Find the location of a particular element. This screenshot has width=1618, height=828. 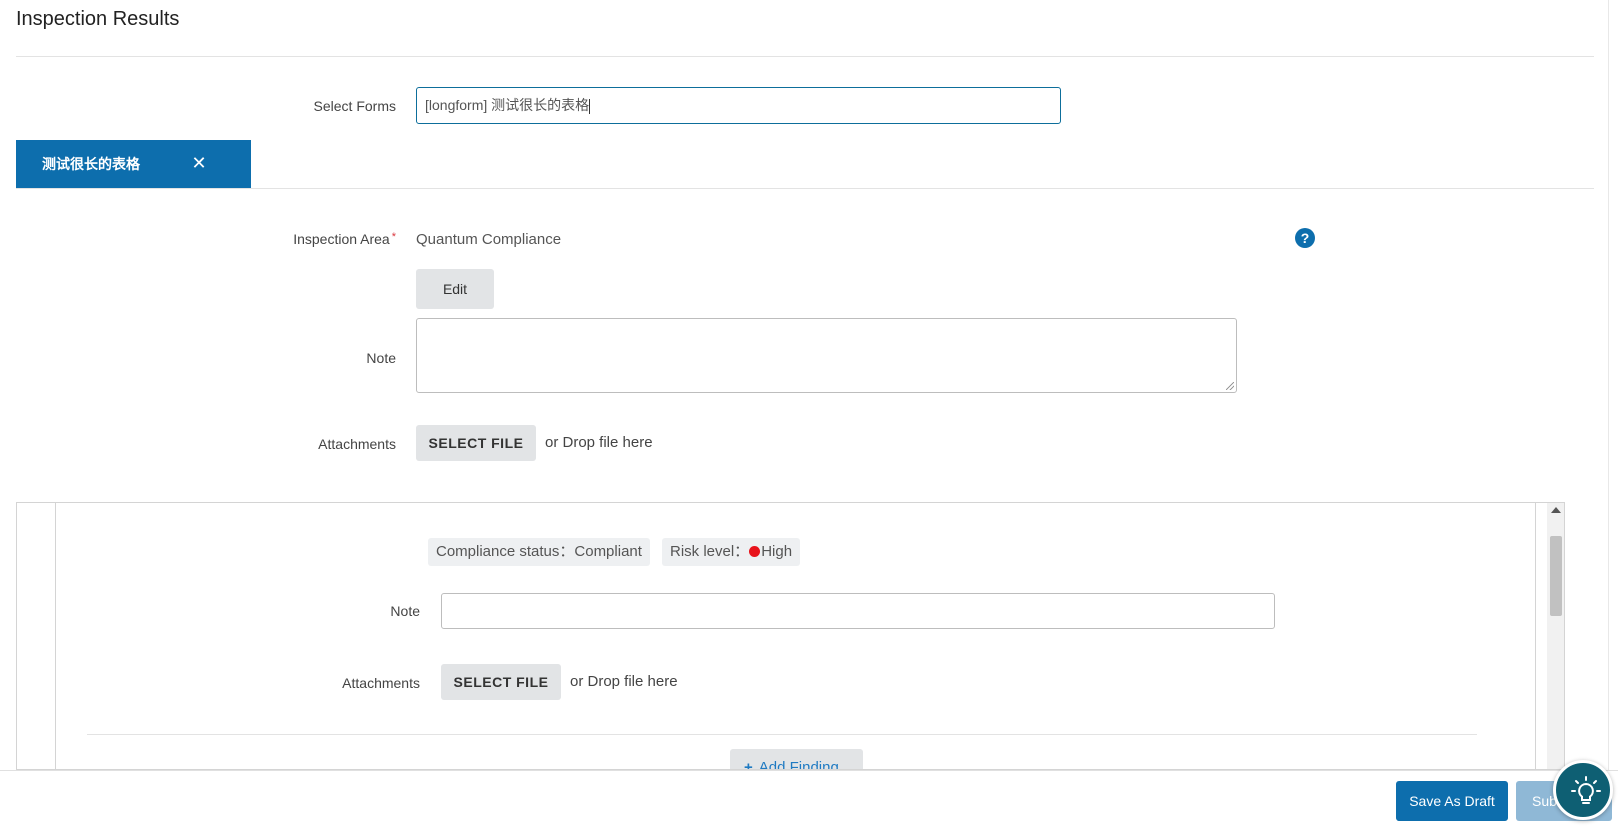

tab-form: 测试很长的表格 ✕ is located at coordinates (133, 164).